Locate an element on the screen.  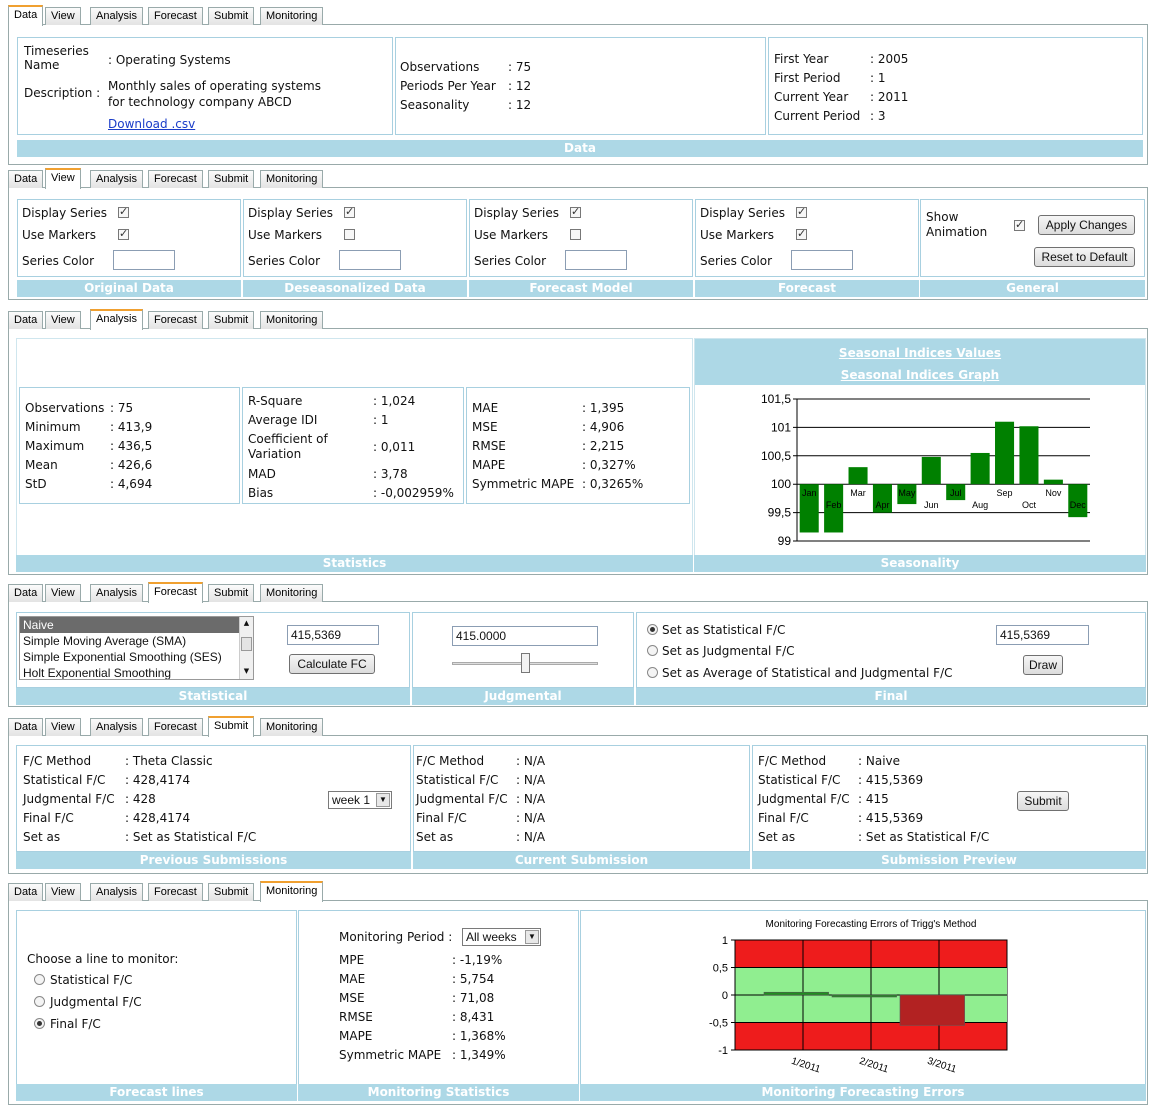
monitoring-period-select: All weeks ▼ is located at coordinates (501, 937).